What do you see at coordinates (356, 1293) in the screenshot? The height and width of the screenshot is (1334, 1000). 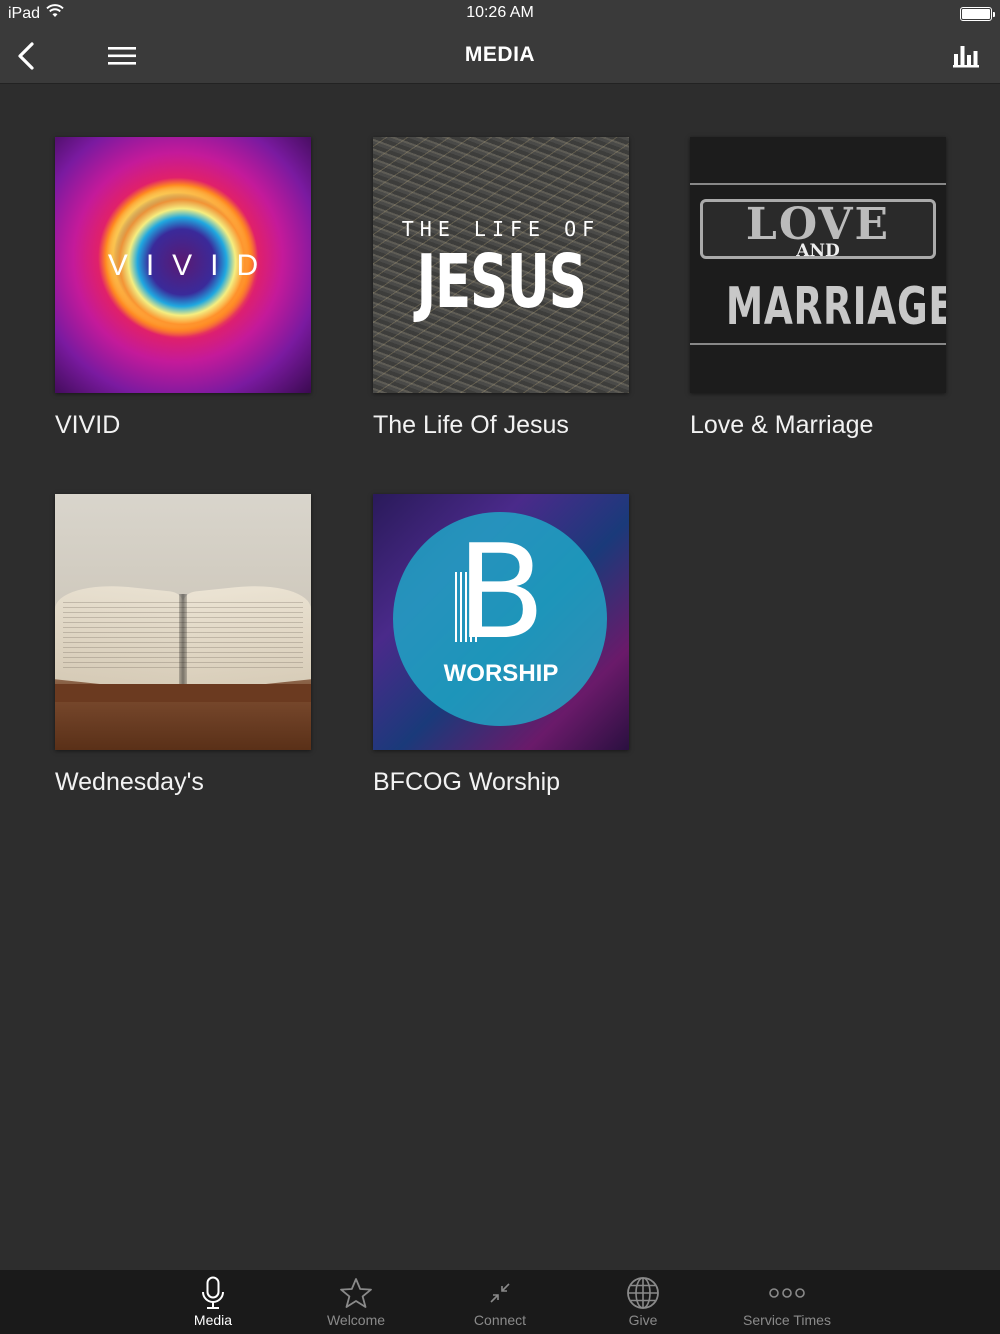 I see `star-icon` at bounding box center [356, 1293].